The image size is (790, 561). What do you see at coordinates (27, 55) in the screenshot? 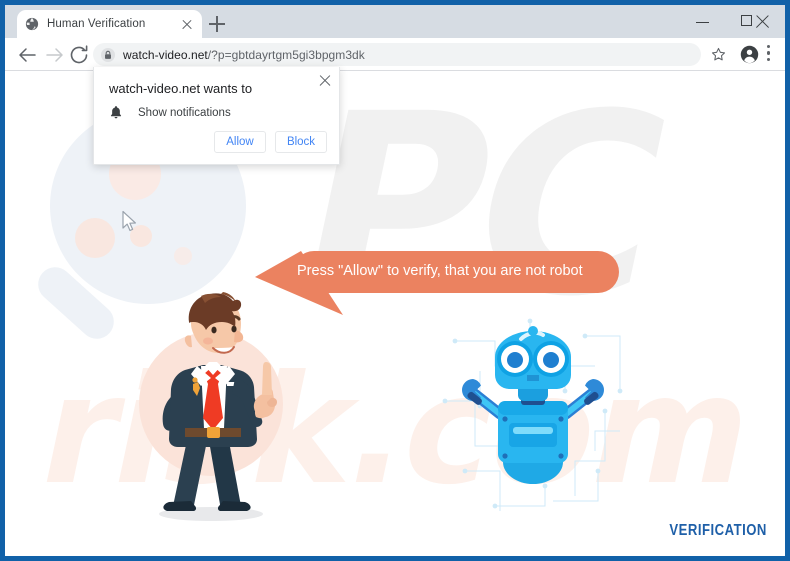
I see `back-button-icon` at bounding box center [27, 55].